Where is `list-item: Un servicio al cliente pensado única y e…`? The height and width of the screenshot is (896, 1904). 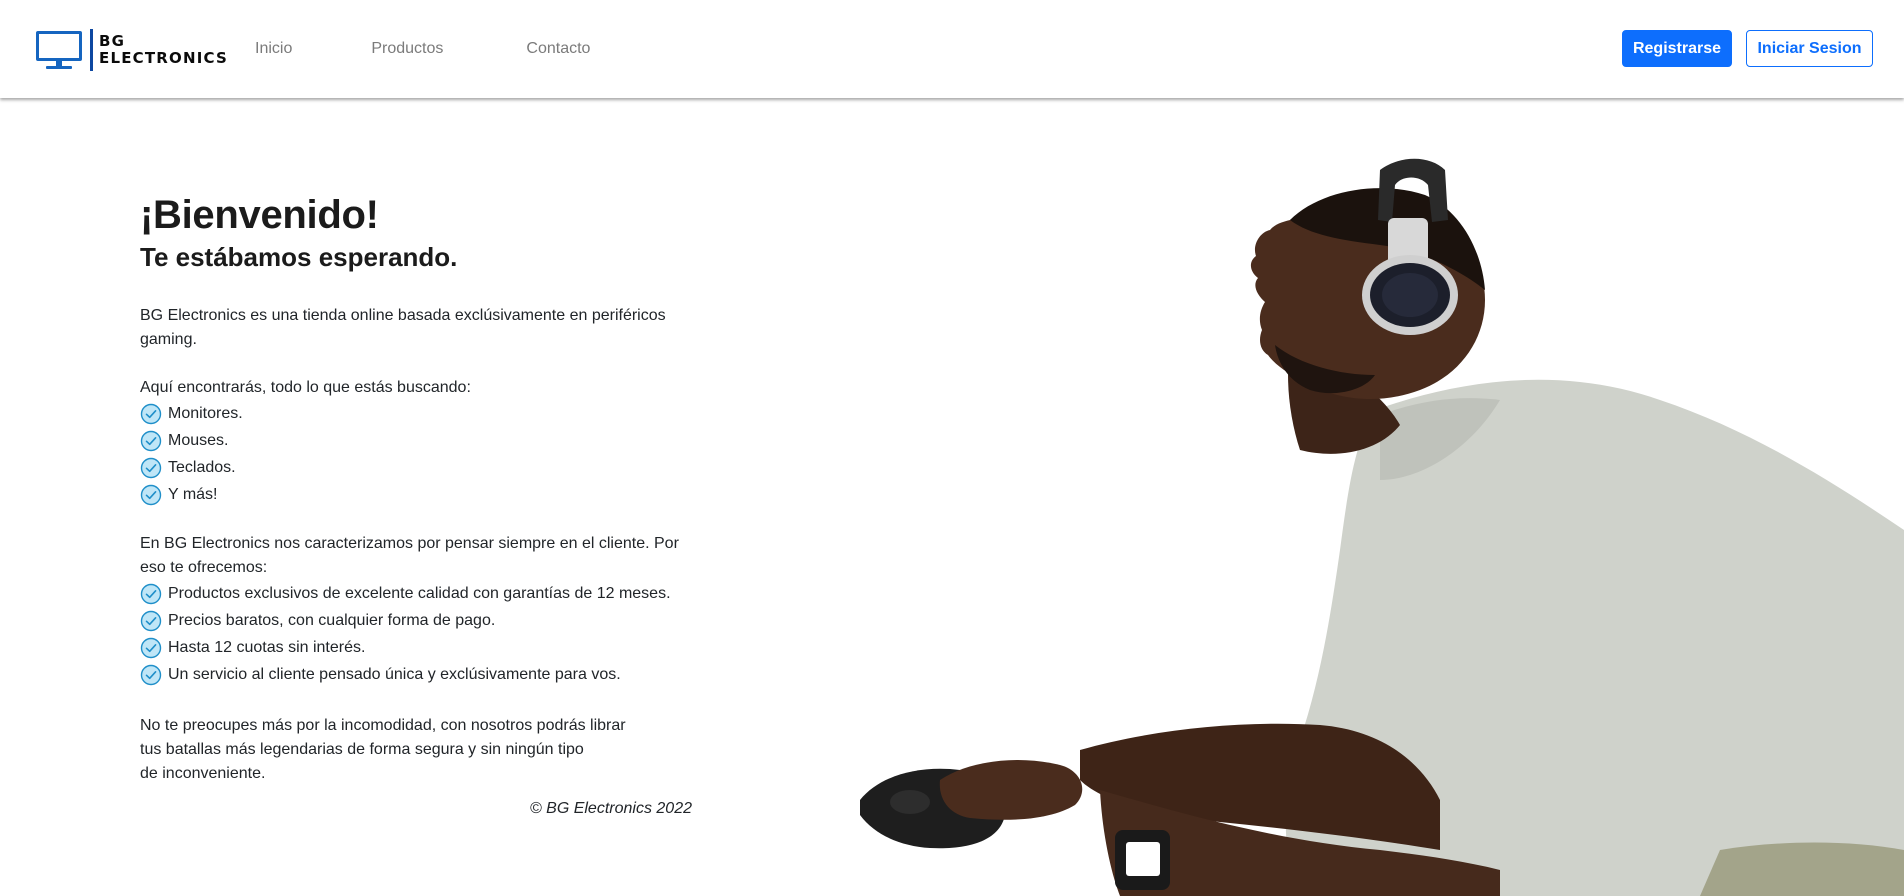
list-item: Un servicio al cliente pensado única y e… is located at coordinates (416, 674).